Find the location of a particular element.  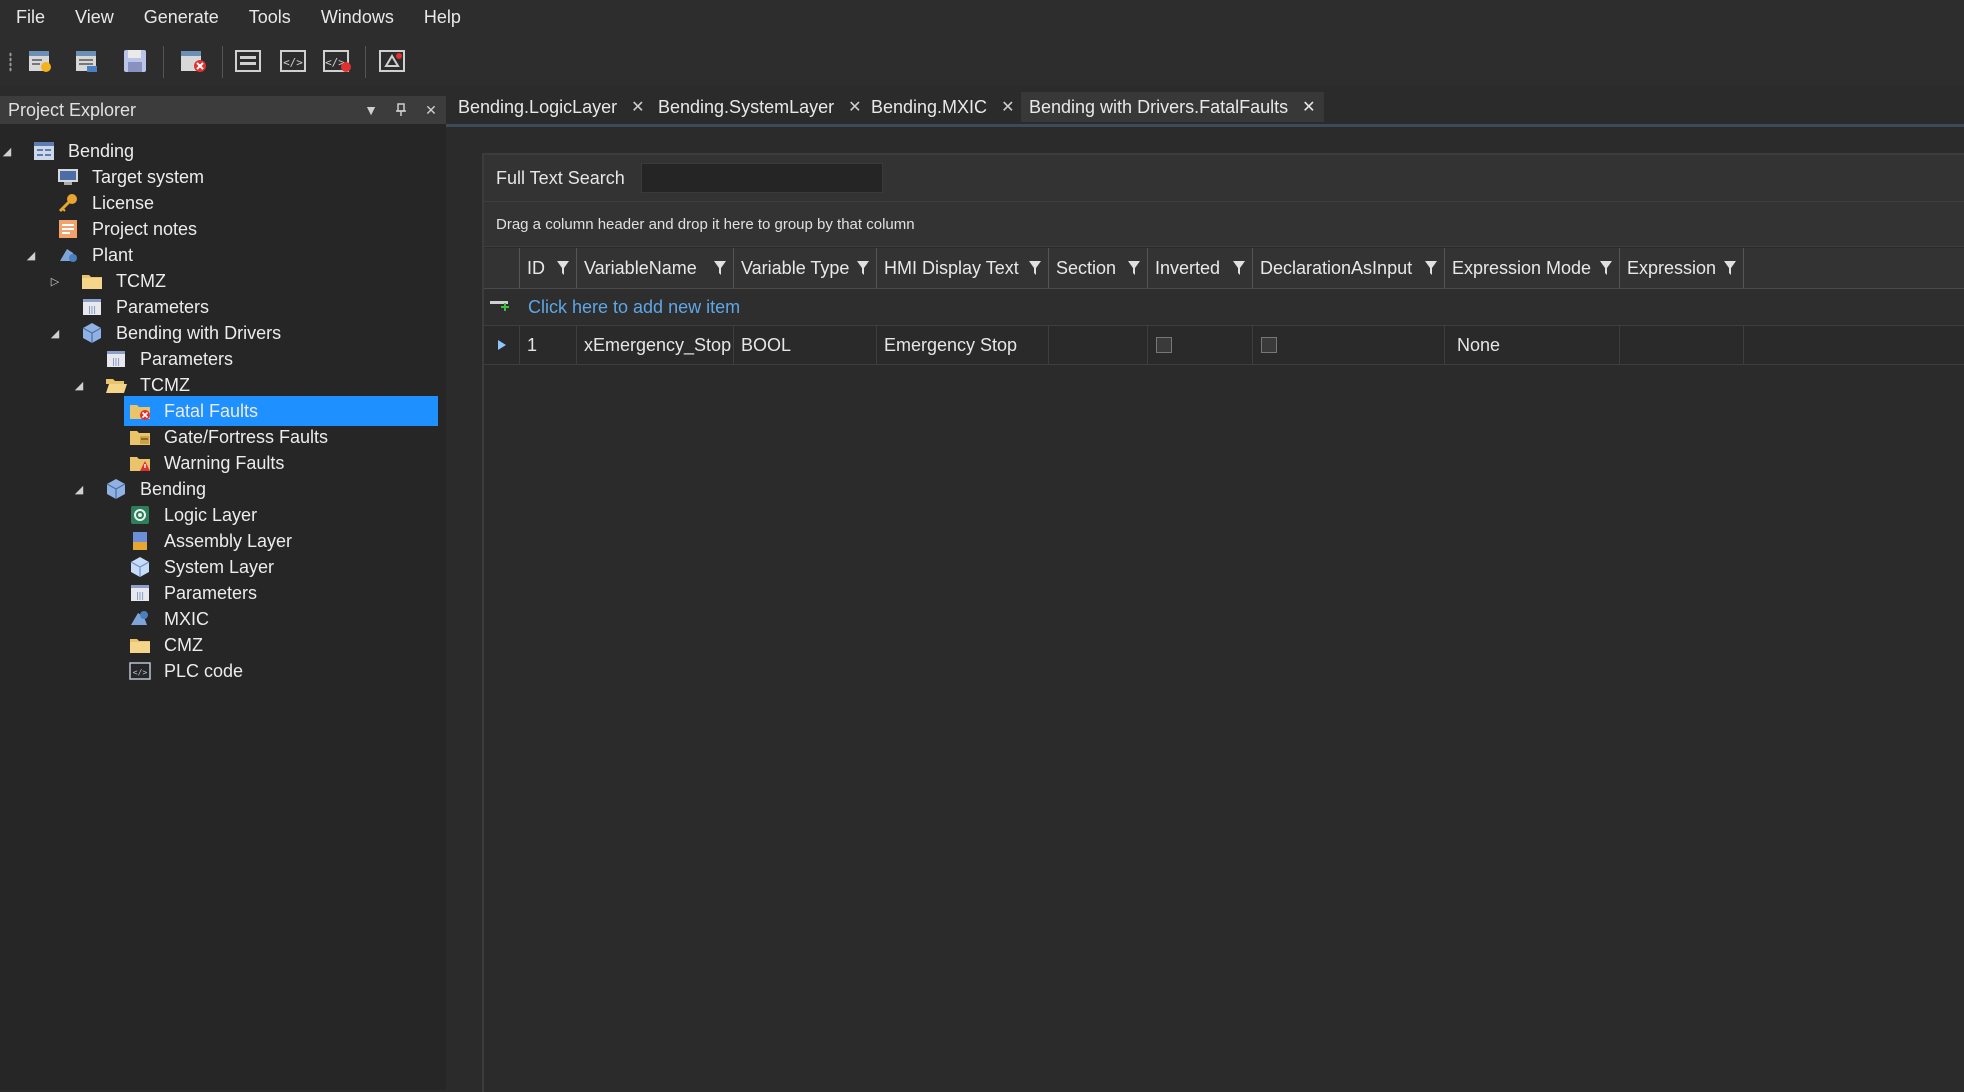

menu-bar: File View Generate Tools Windows Help is located at coordinates (982, 17).